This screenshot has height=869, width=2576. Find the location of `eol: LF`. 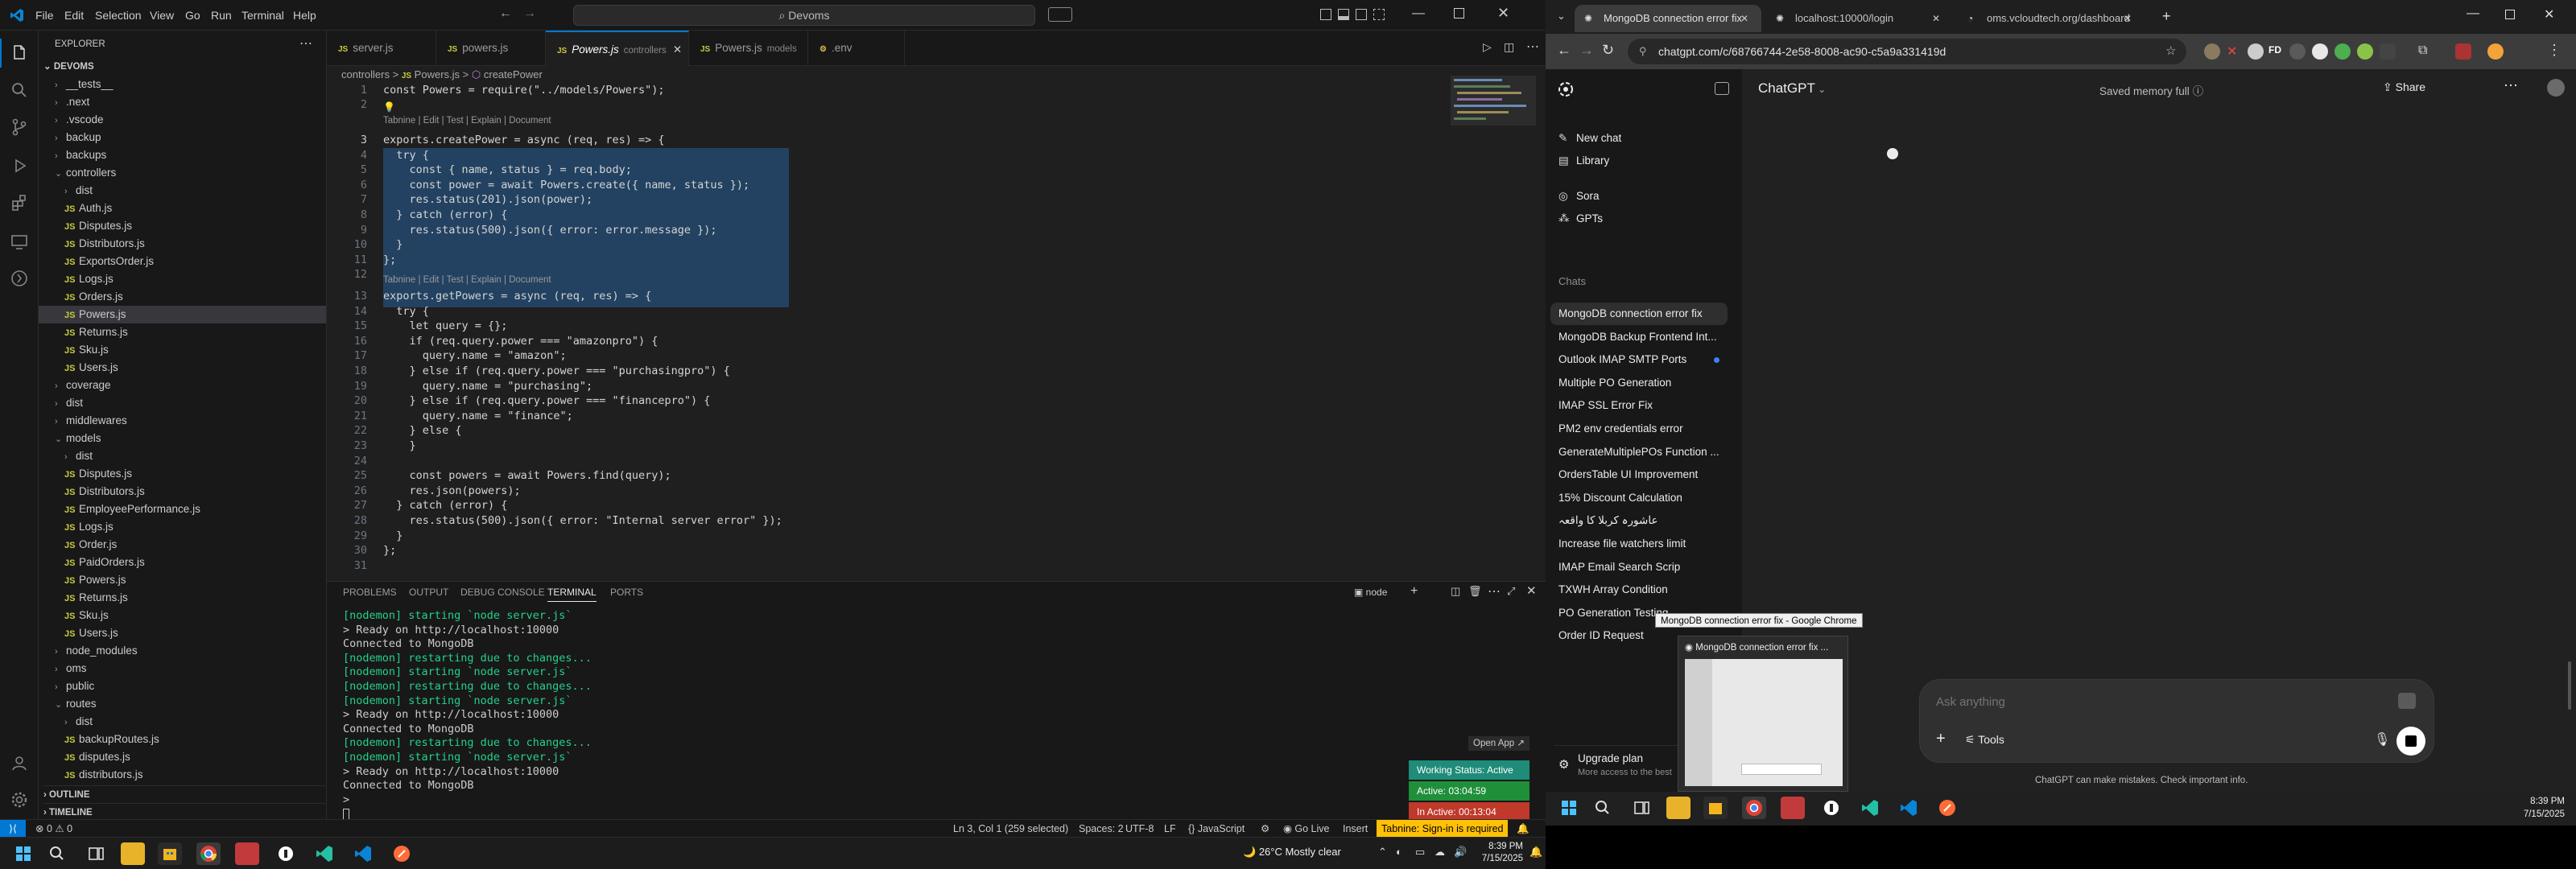

eol: LF is located at coordinates (1170, 829).